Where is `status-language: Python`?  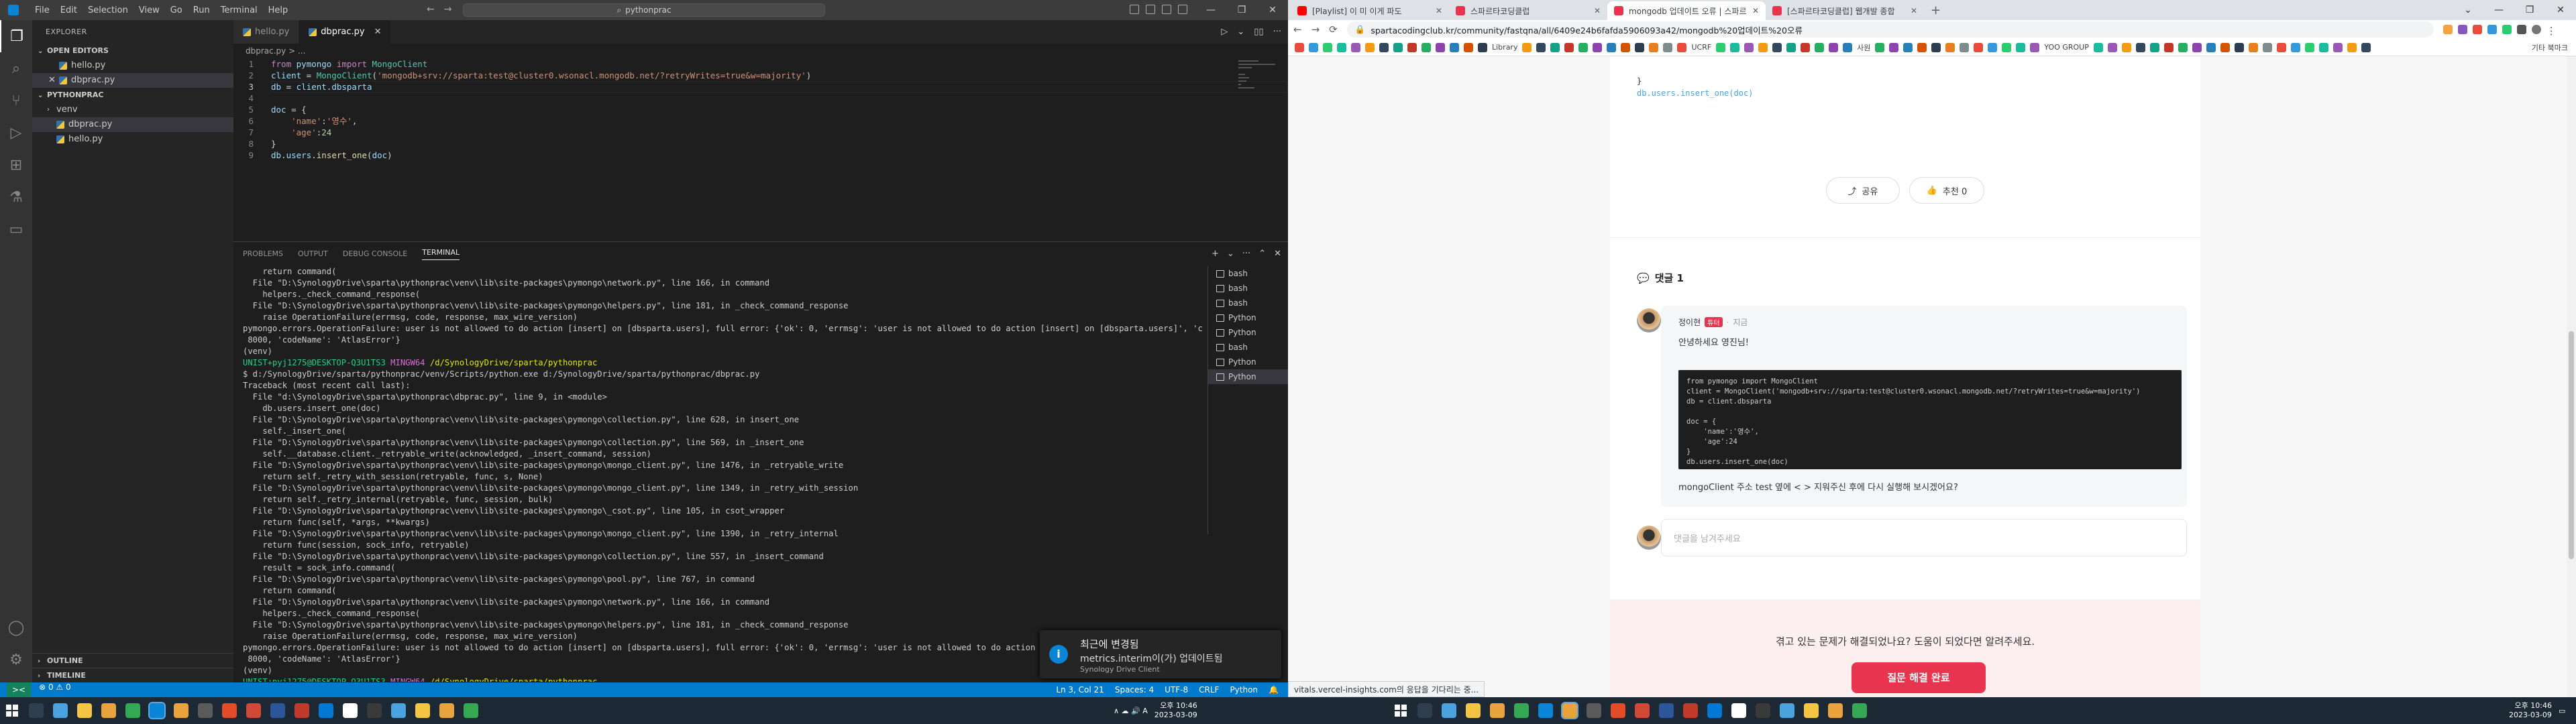 status-language: Python is located at coordinates (1244, 690).